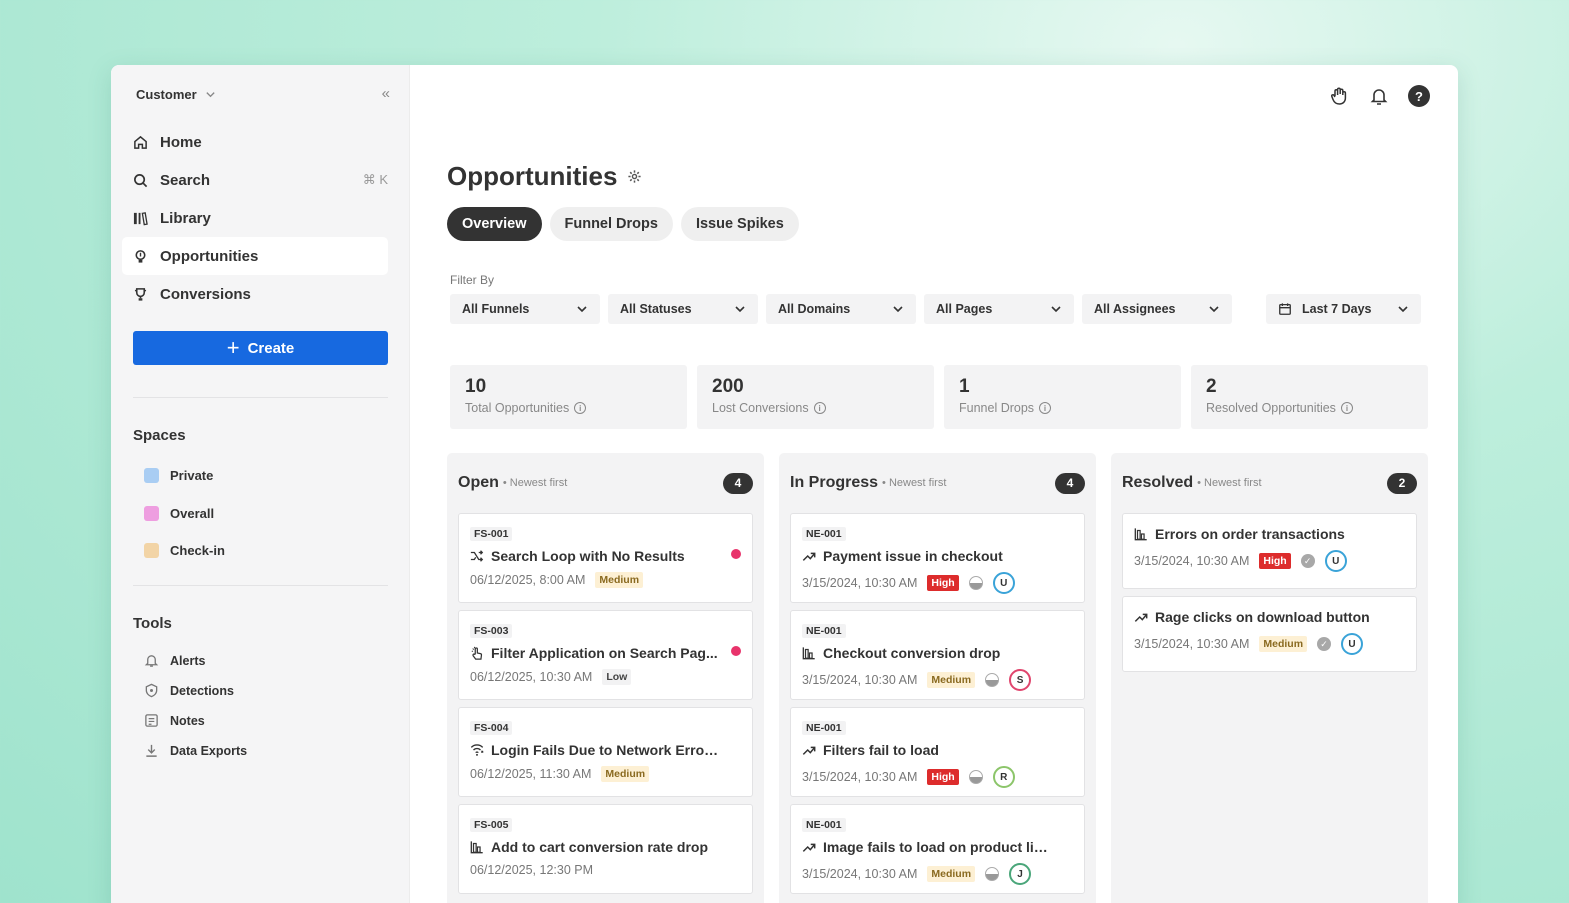  Describe the element at coordinates (181, 142) in the screenshot. I see `nav-label: Home` at that location.